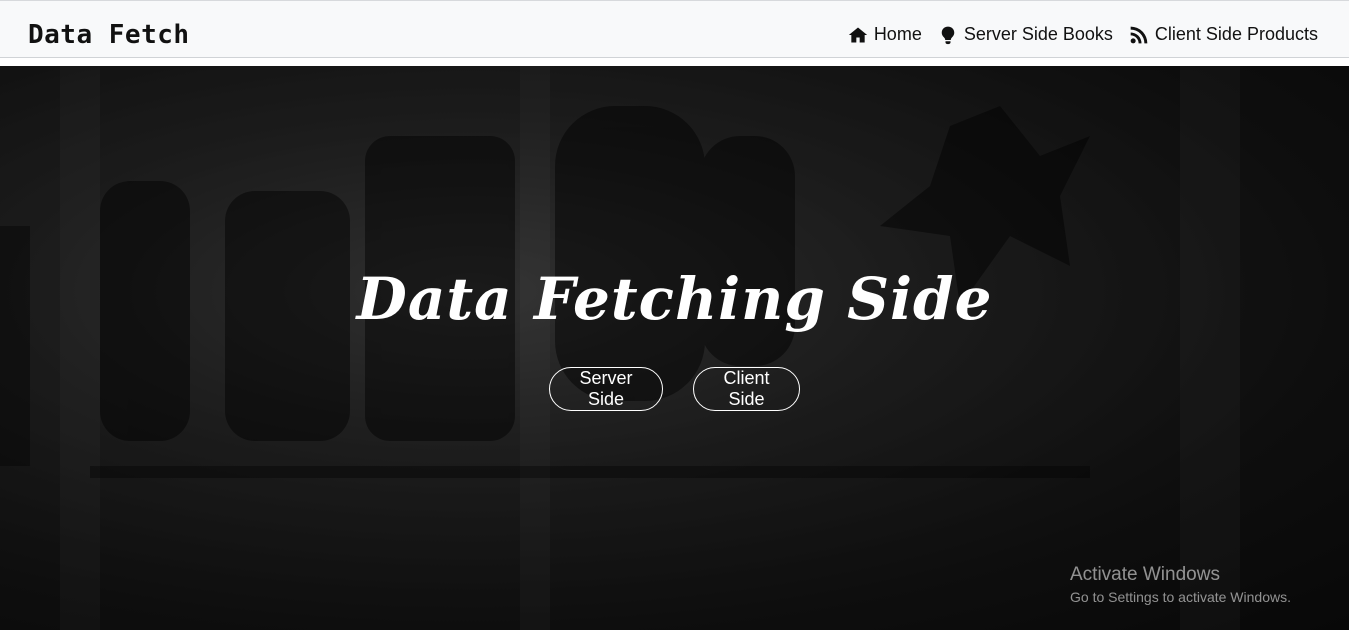 Image resolution: width=1349 pixels, height=630 pixels. What do you see at coordinates (857, 34) in the screenshot?
I see `home-icon` at bounding box center [857, 34].